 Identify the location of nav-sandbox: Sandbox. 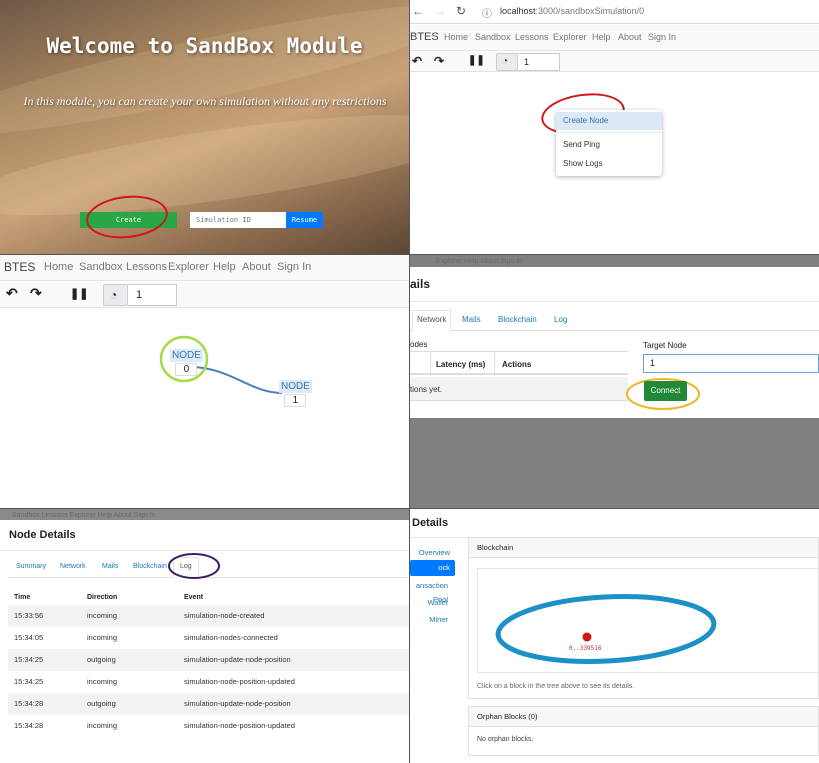
(493, 37).